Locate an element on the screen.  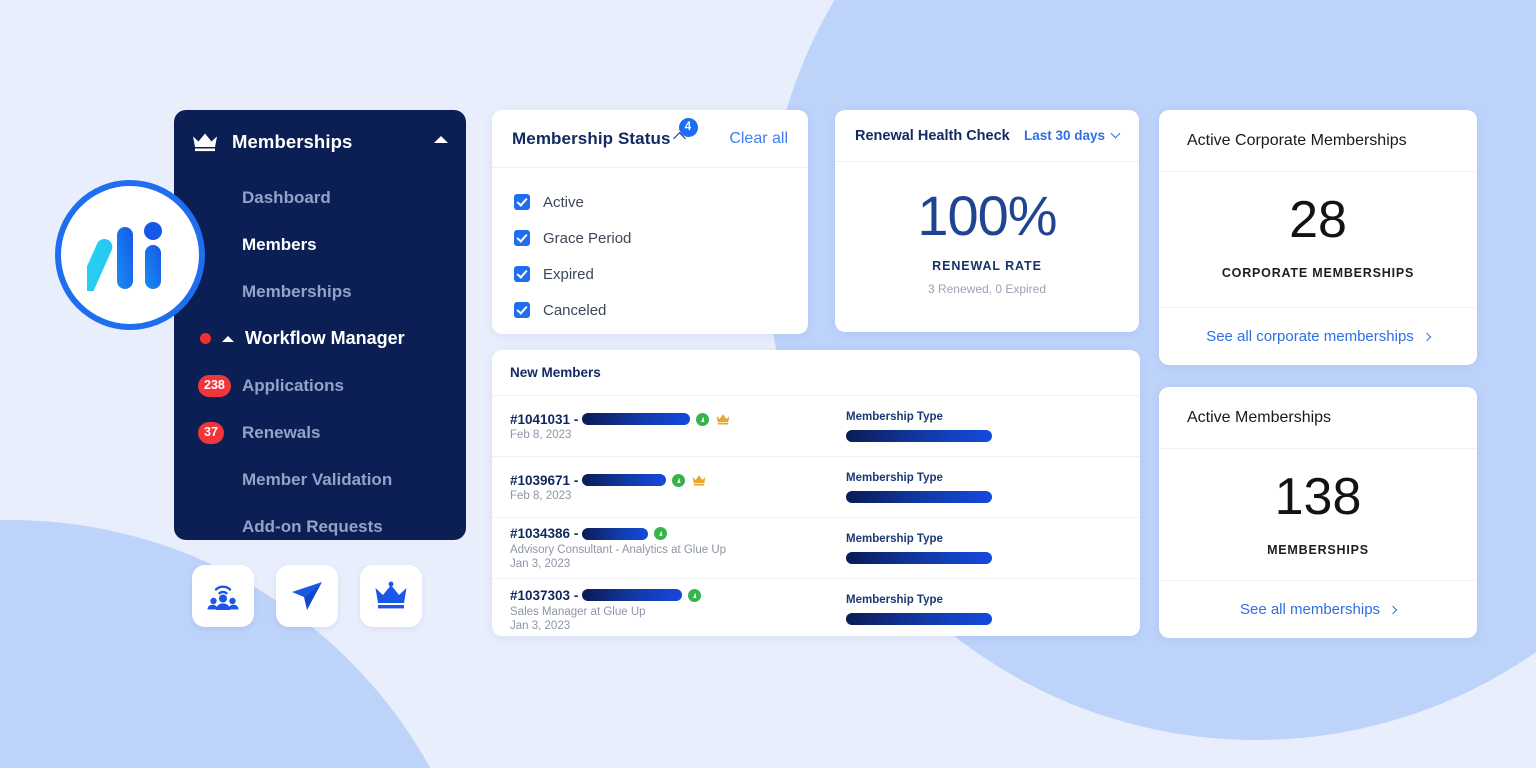
community-broadcast-button is located at coordinates (223, 596).